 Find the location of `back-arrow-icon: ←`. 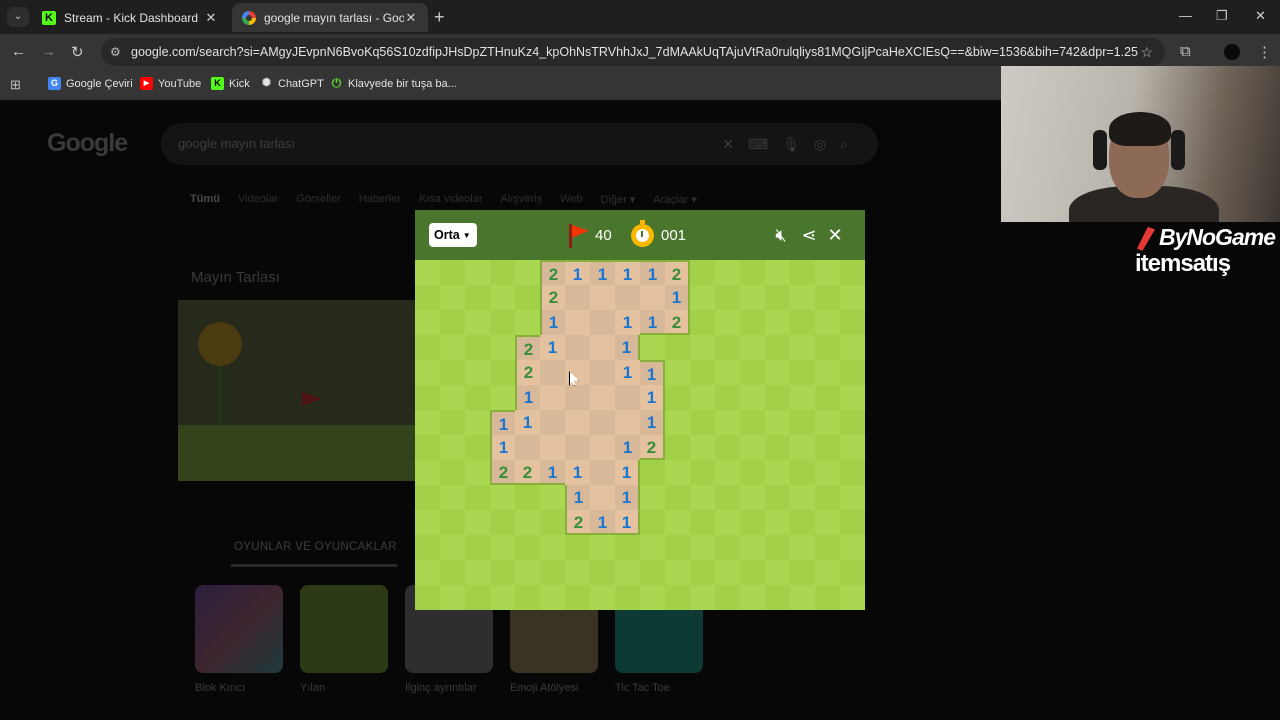

back-arrow-icon: ← is located at coordinates (18, 51).